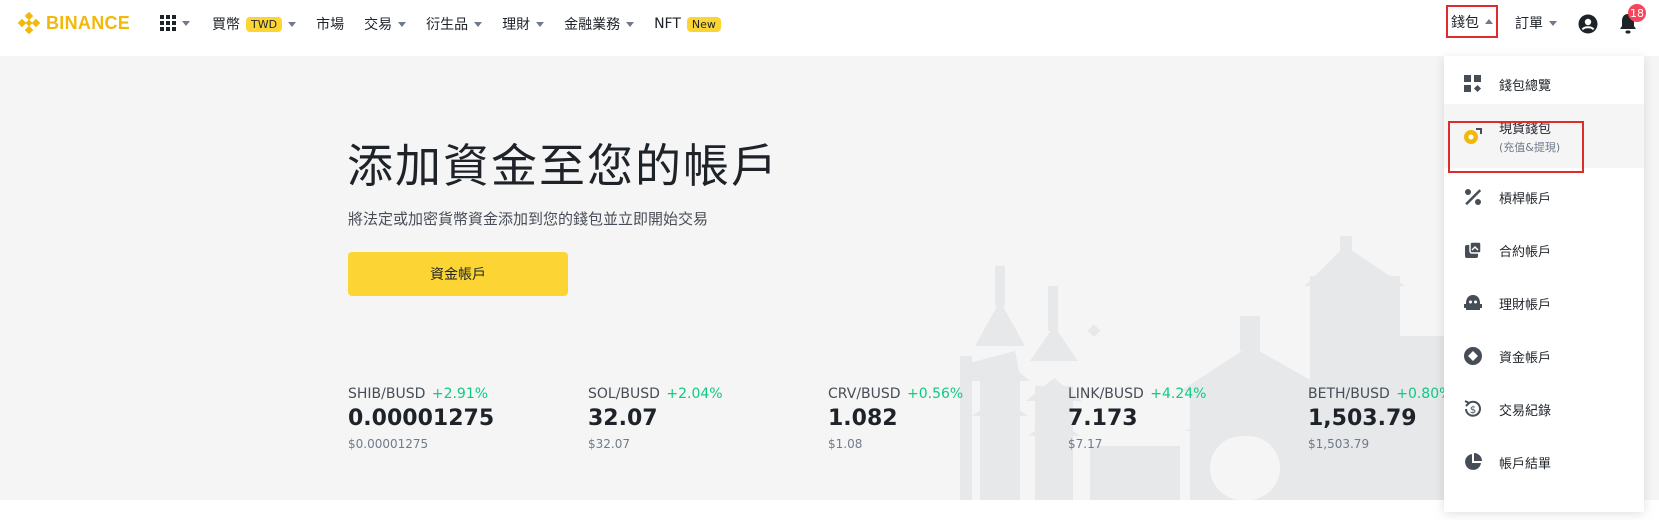 This screenshot has height=520, width=1659. What do you see at coordinates (458, 274) in the screenshot?
I see `funding-account-button: 資金帳戶` at bounding box center [458, 274].